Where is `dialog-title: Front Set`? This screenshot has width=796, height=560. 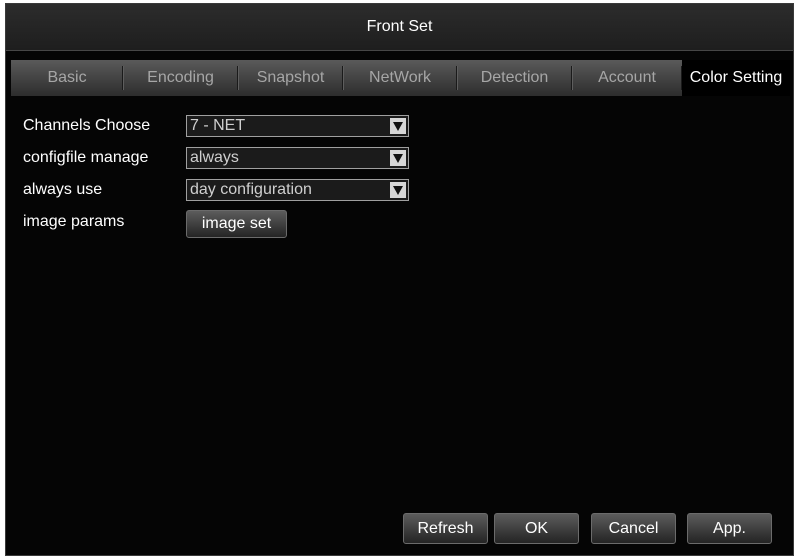
dialog-title: Front Set is located at coordinates (399, 26).